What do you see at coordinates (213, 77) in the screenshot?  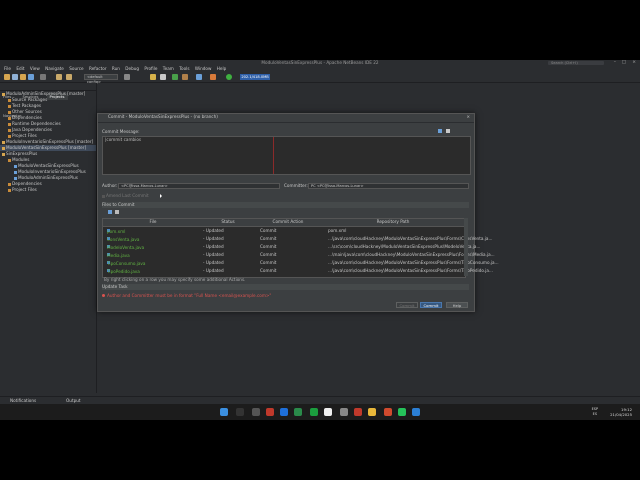 I see `stop-icon` at bounding box center [213, 77].